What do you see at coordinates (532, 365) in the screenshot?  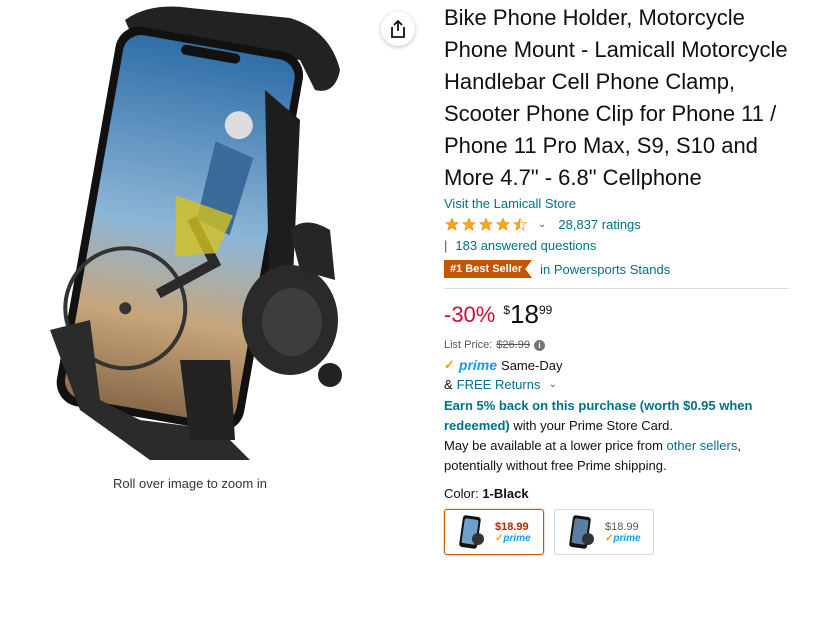 I see `delivery-speed: Same-Day` at bounding box center [532, 365].